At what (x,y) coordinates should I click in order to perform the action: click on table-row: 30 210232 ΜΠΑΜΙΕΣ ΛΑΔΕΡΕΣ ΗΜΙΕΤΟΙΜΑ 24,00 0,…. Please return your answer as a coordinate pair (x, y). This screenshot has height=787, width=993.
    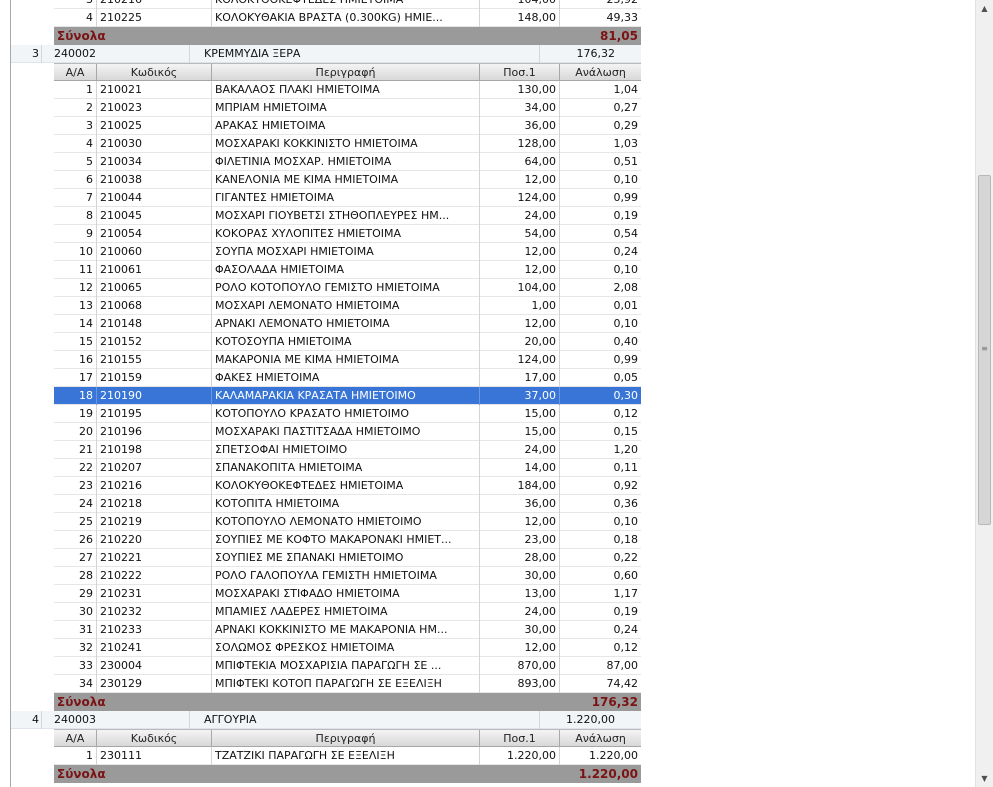
    Looking at the image, I should click on (347, 612).